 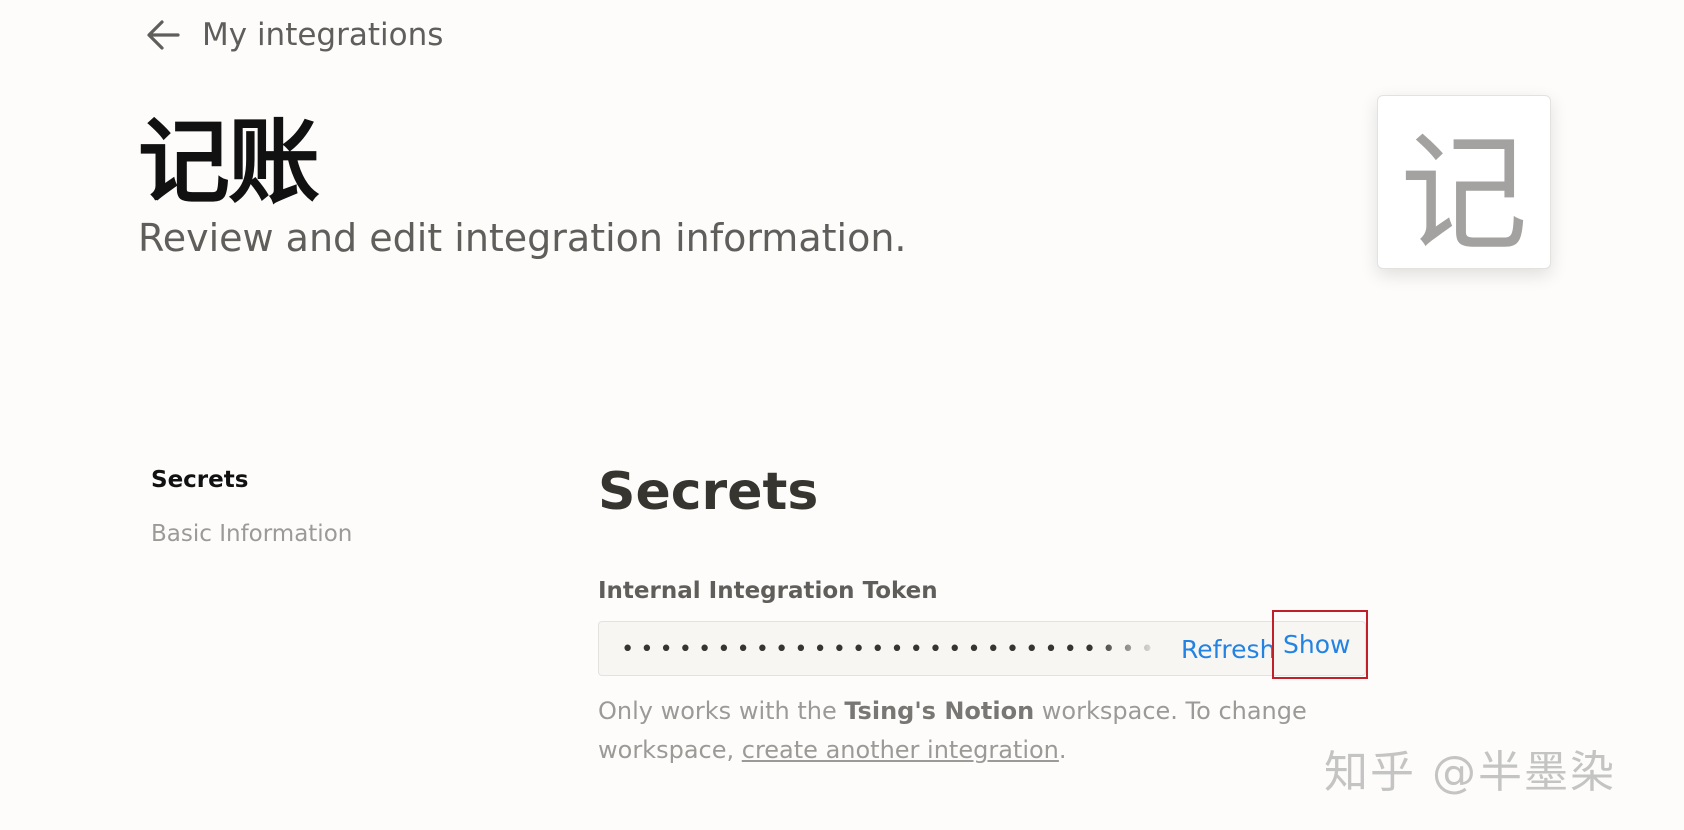 I want to click on token-field-label: Internal Integration Token, so click(x=768, y=591).